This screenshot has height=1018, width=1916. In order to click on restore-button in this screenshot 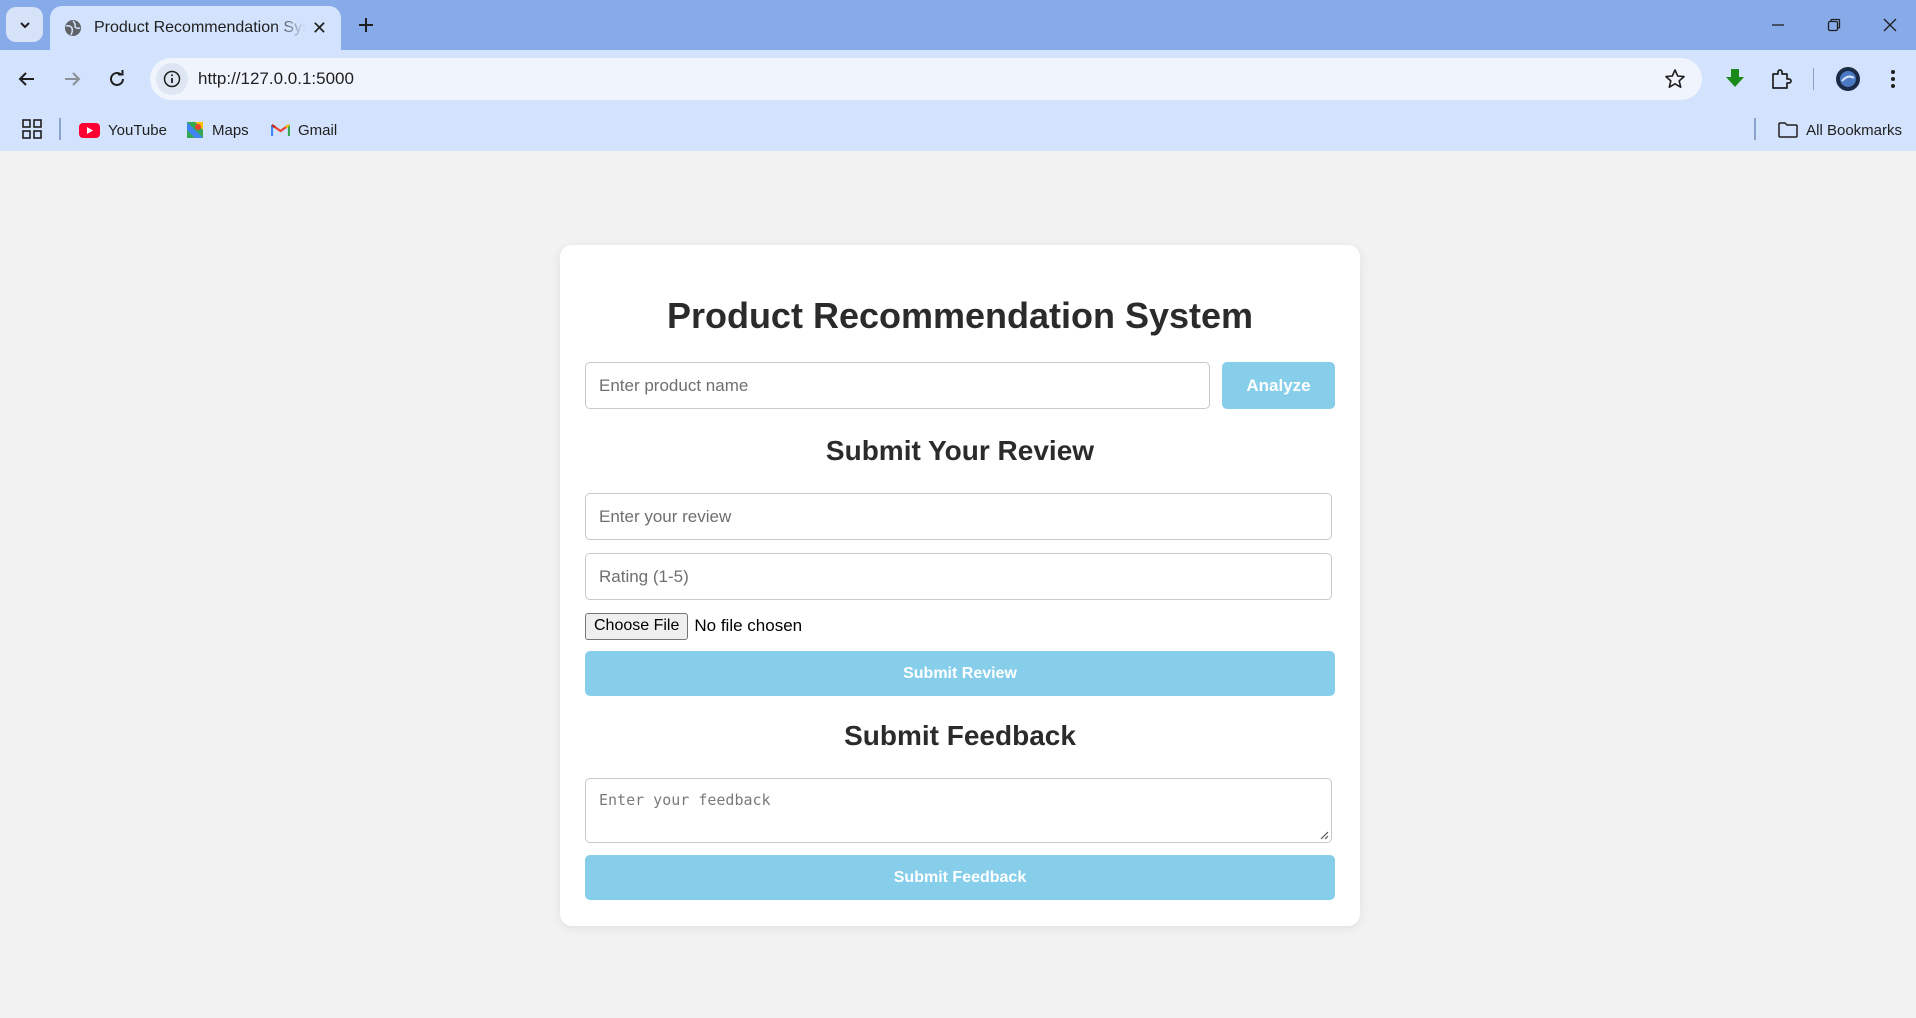, I will do `click(1834, 25)`.